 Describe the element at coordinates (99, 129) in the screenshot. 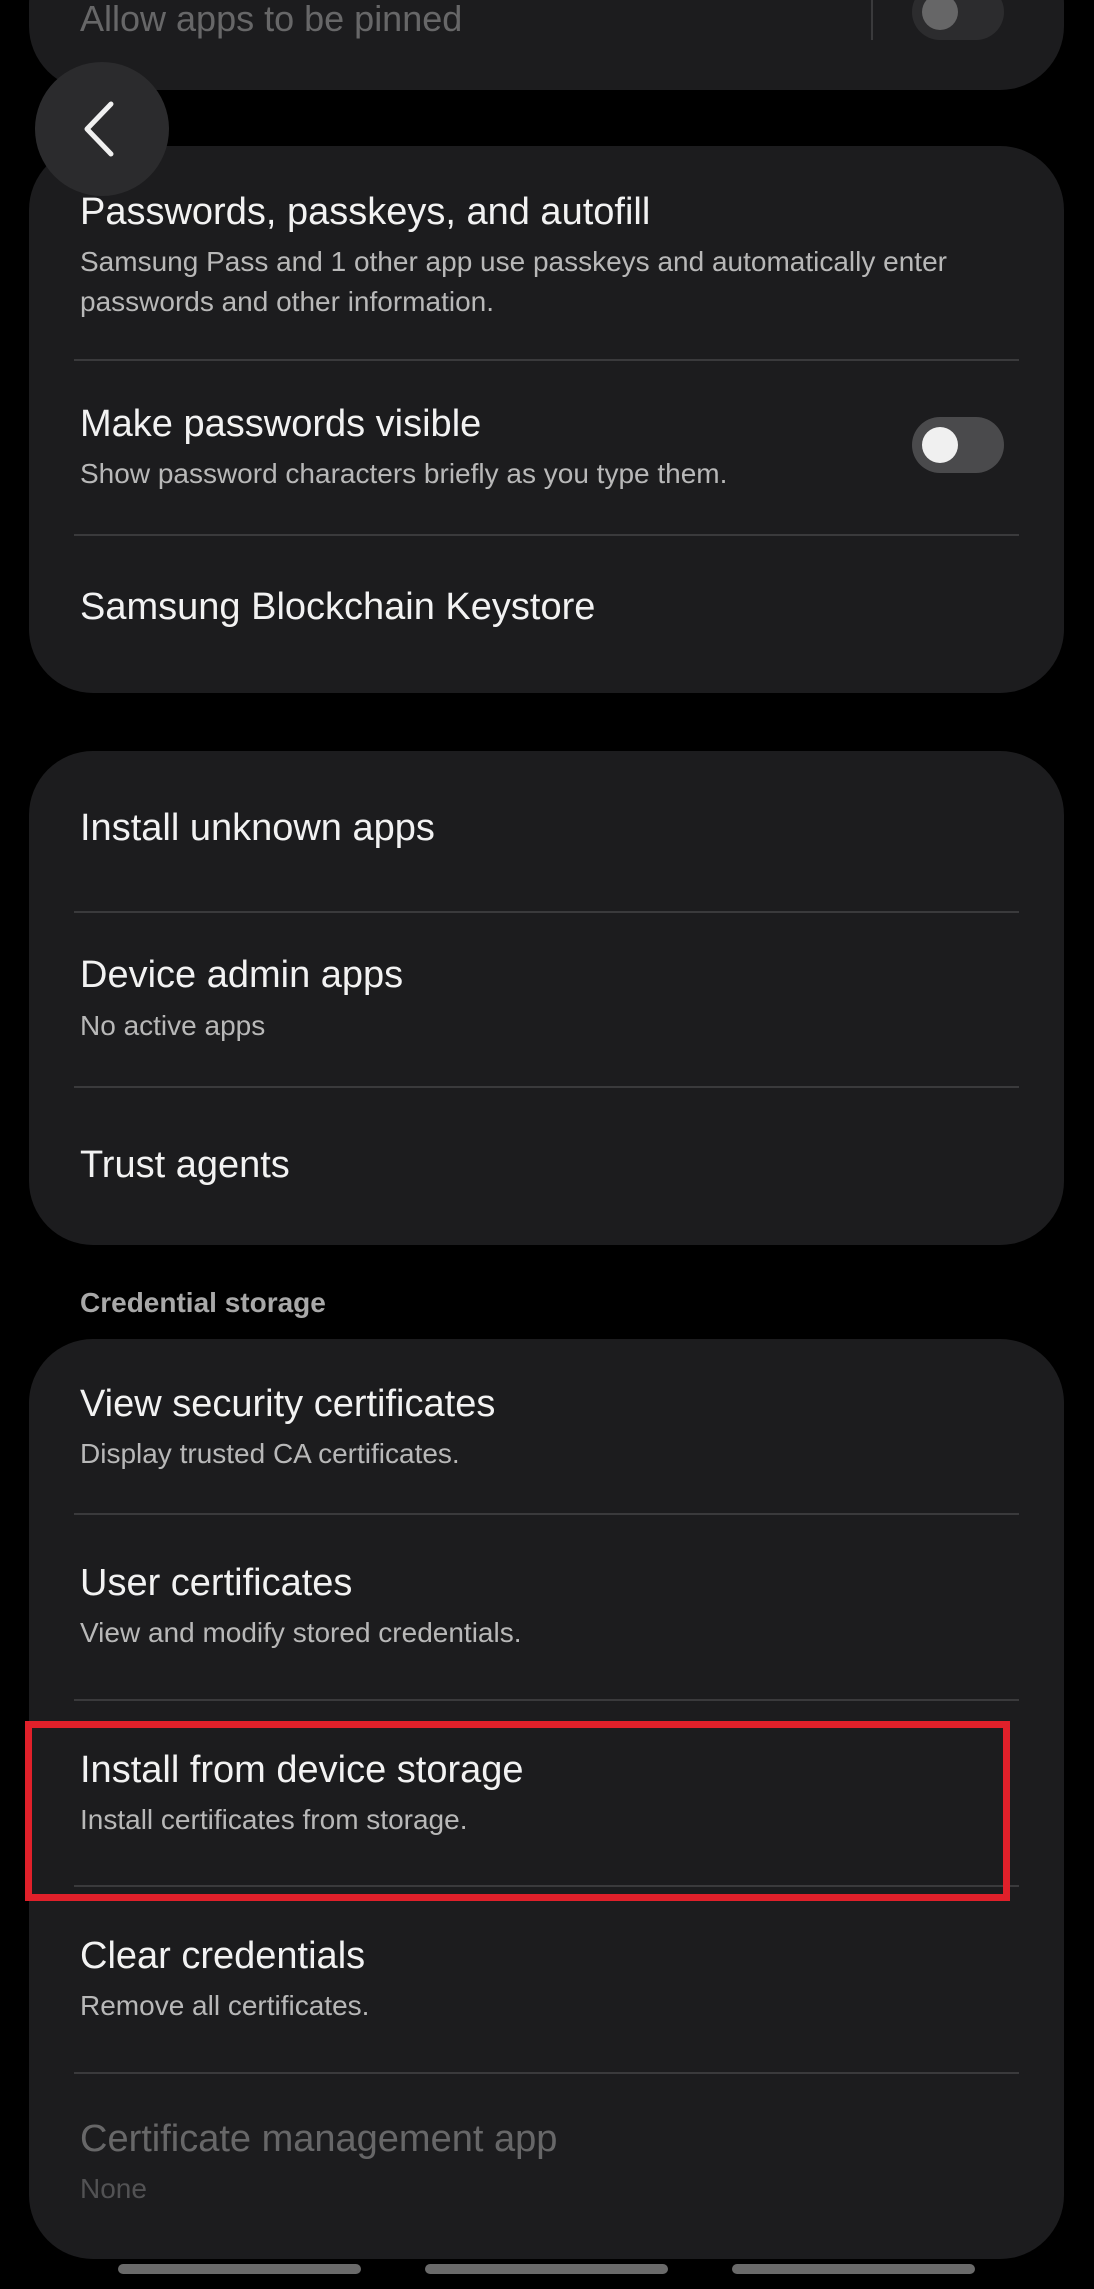

I see `chevron-left-icon` at that location.